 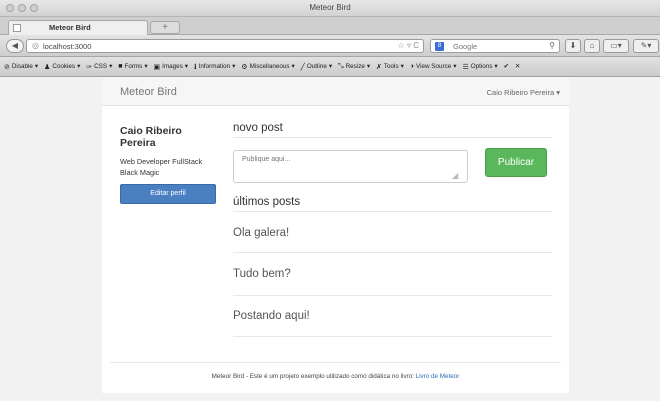 What do you see at coordinates (341, 66) in the screenshot?
I see `resize-icon: ⤡` at bounding box center [341, 66].